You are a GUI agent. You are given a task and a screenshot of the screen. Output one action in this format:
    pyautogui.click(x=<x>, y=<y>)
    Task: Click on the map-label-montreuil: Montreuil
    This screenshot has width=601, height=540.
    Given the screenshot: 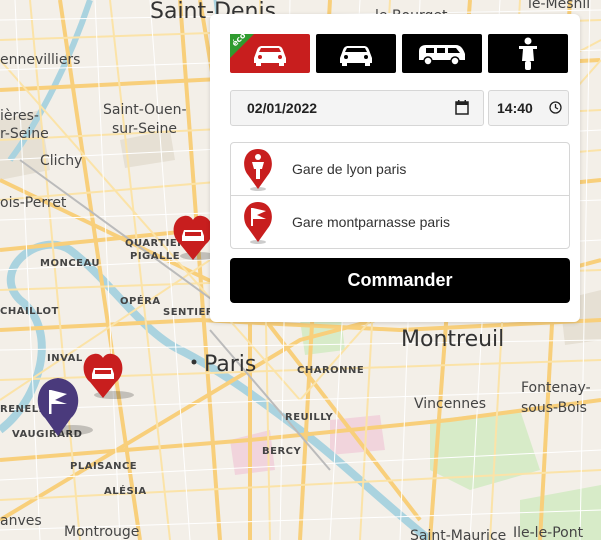 What is the action you would take?
    pyautogui.click(x=452, y=339)
    